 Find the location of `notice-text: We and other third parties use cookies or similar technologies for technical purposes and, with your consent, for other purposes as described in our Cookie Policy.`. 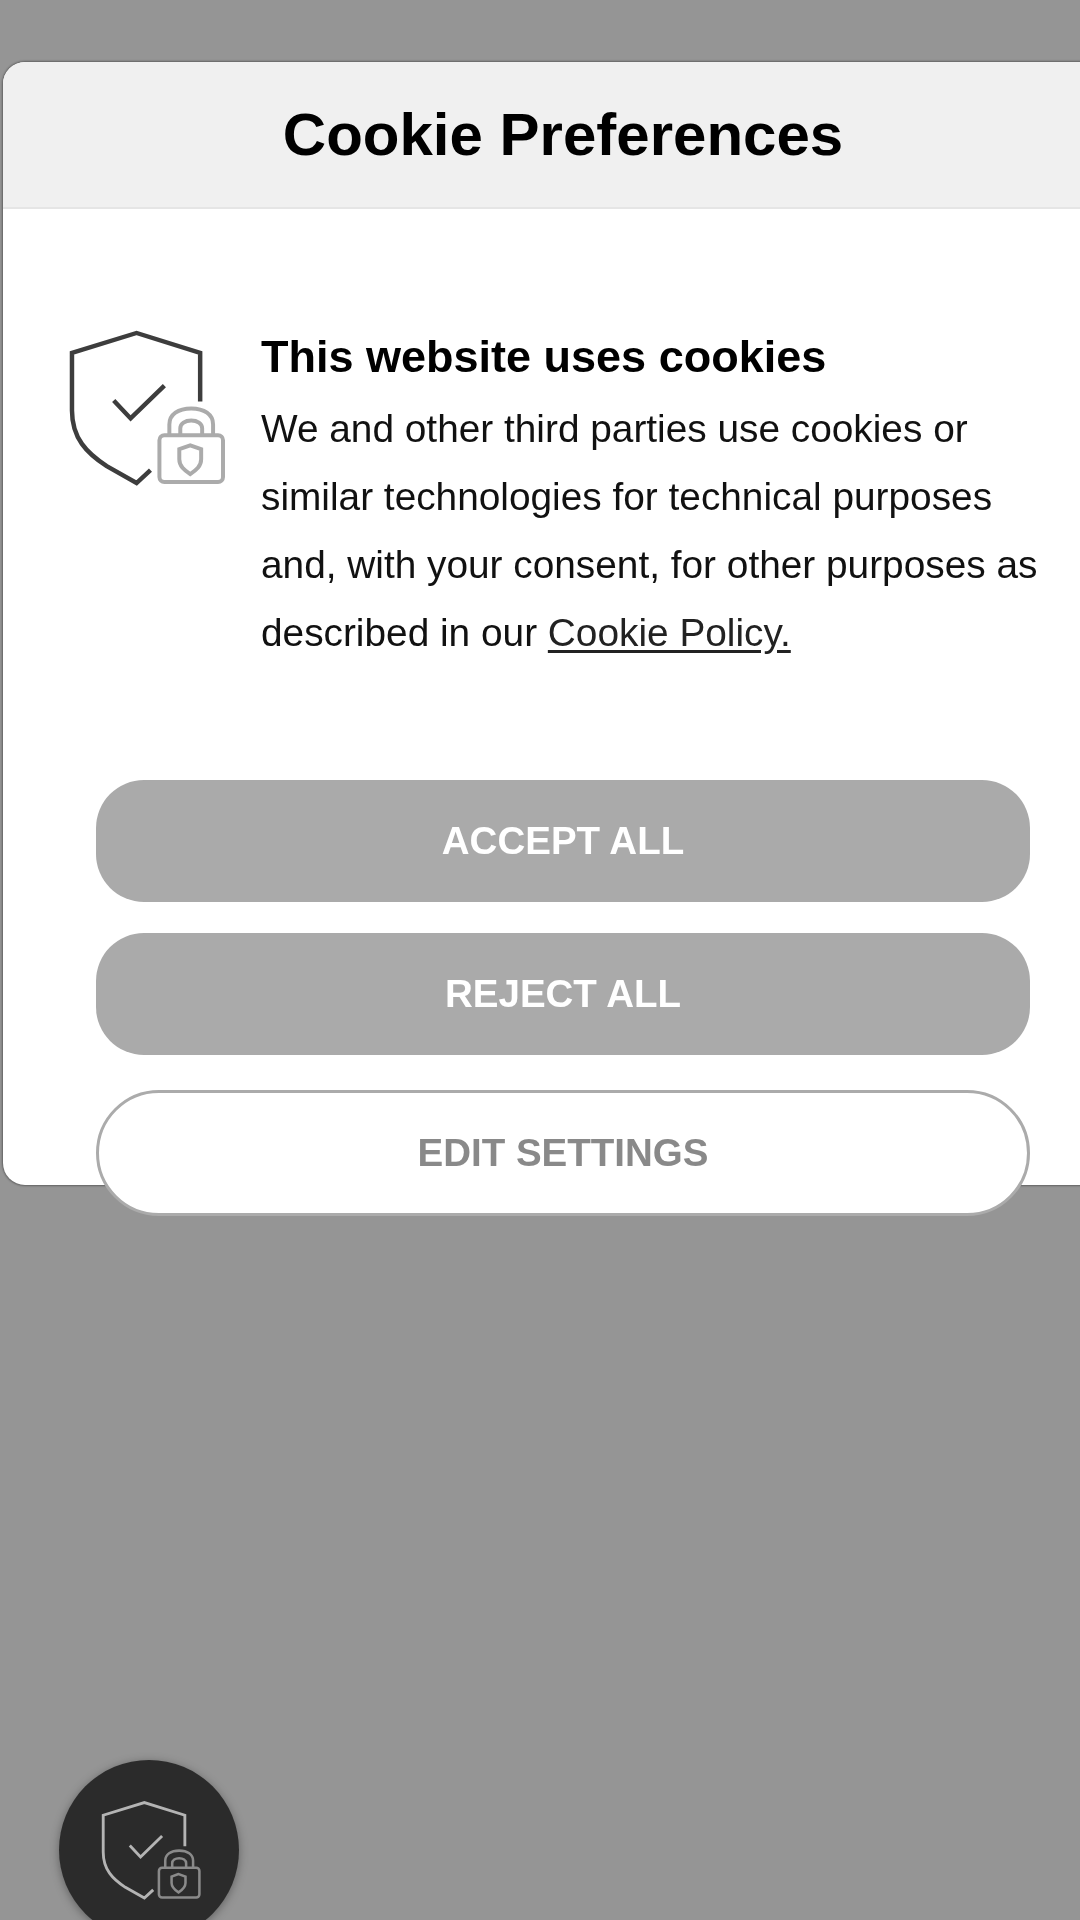

notice-text: We and other third parties use cookies or similar technologies for technical purposes and, with your consent, for other purposes as described in our Cookie Policy. is located at coordinates (650, 531).